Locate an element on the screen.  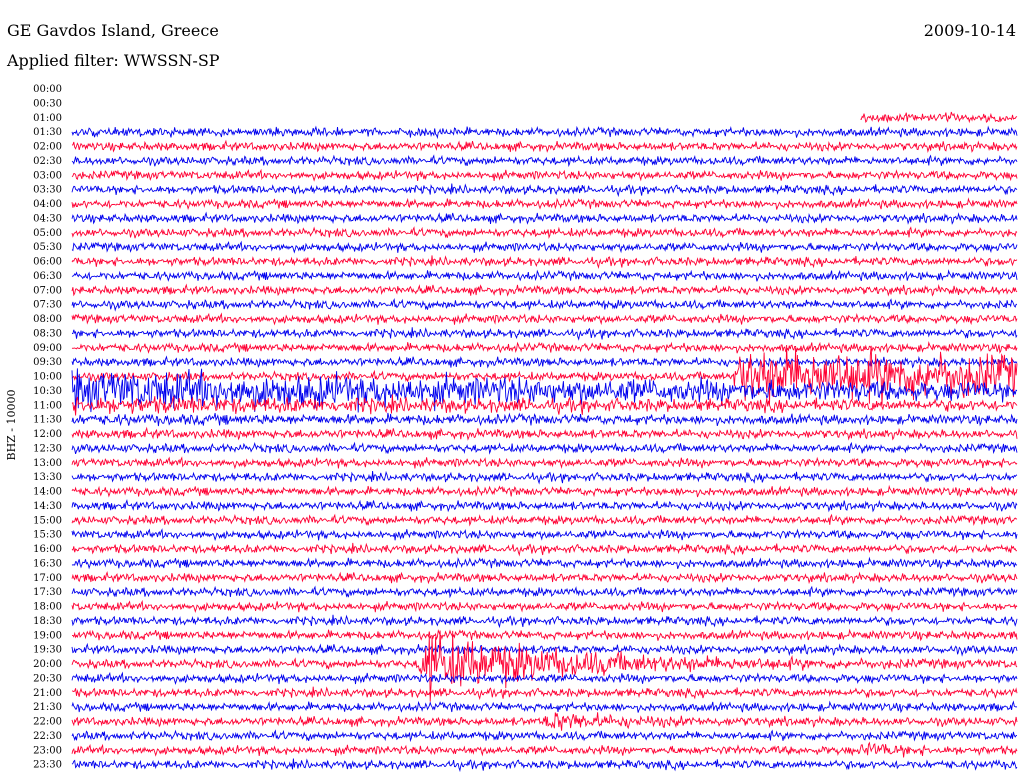
tick-label: 19:00 is located at coordinates (47, 635).